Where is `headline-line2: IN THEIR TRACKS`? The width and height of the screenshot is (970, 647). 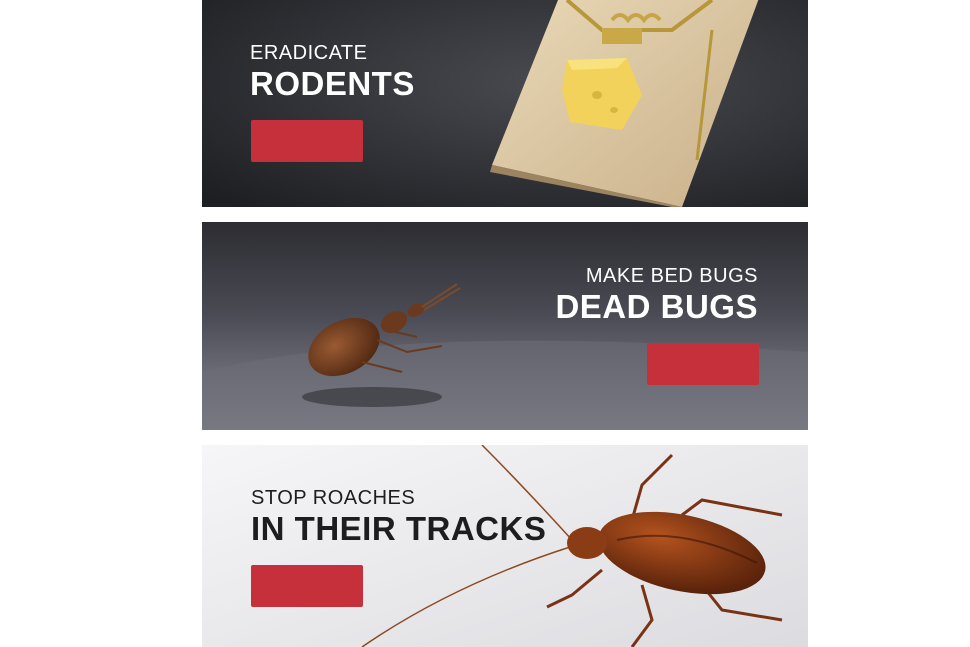 headline-line2: IN THEIR TRACKS is located at coordinates (399, 528).